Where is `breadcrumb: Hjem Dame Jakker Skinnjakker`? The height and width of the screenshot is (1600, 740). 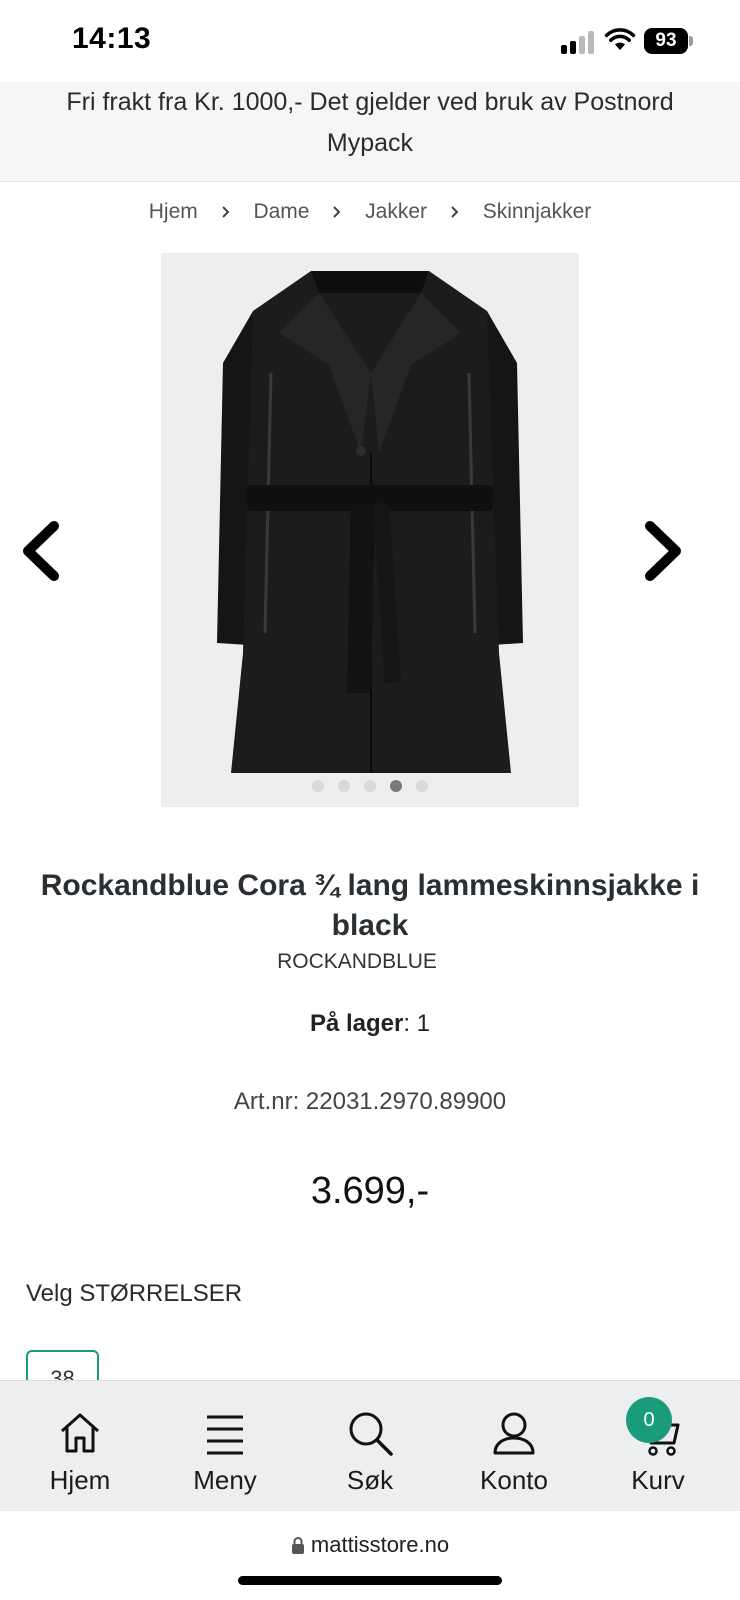
breadcrumb: Hjem Dame Jakker Skinnjakker is located at coordinates (370, 212).